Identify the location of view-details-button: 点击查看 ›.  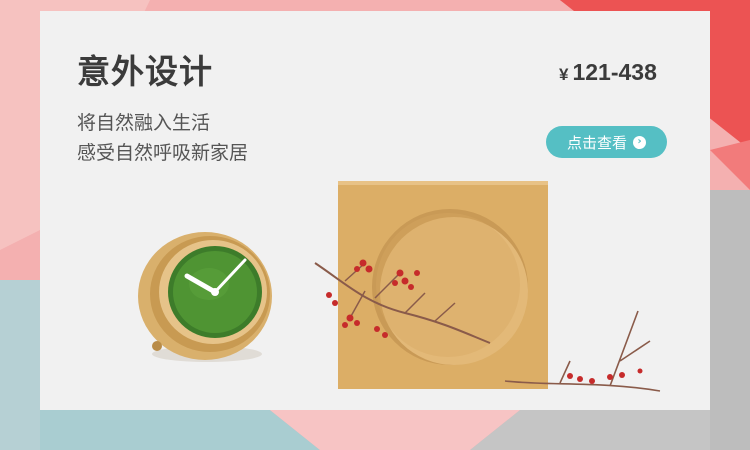
(606, 142).